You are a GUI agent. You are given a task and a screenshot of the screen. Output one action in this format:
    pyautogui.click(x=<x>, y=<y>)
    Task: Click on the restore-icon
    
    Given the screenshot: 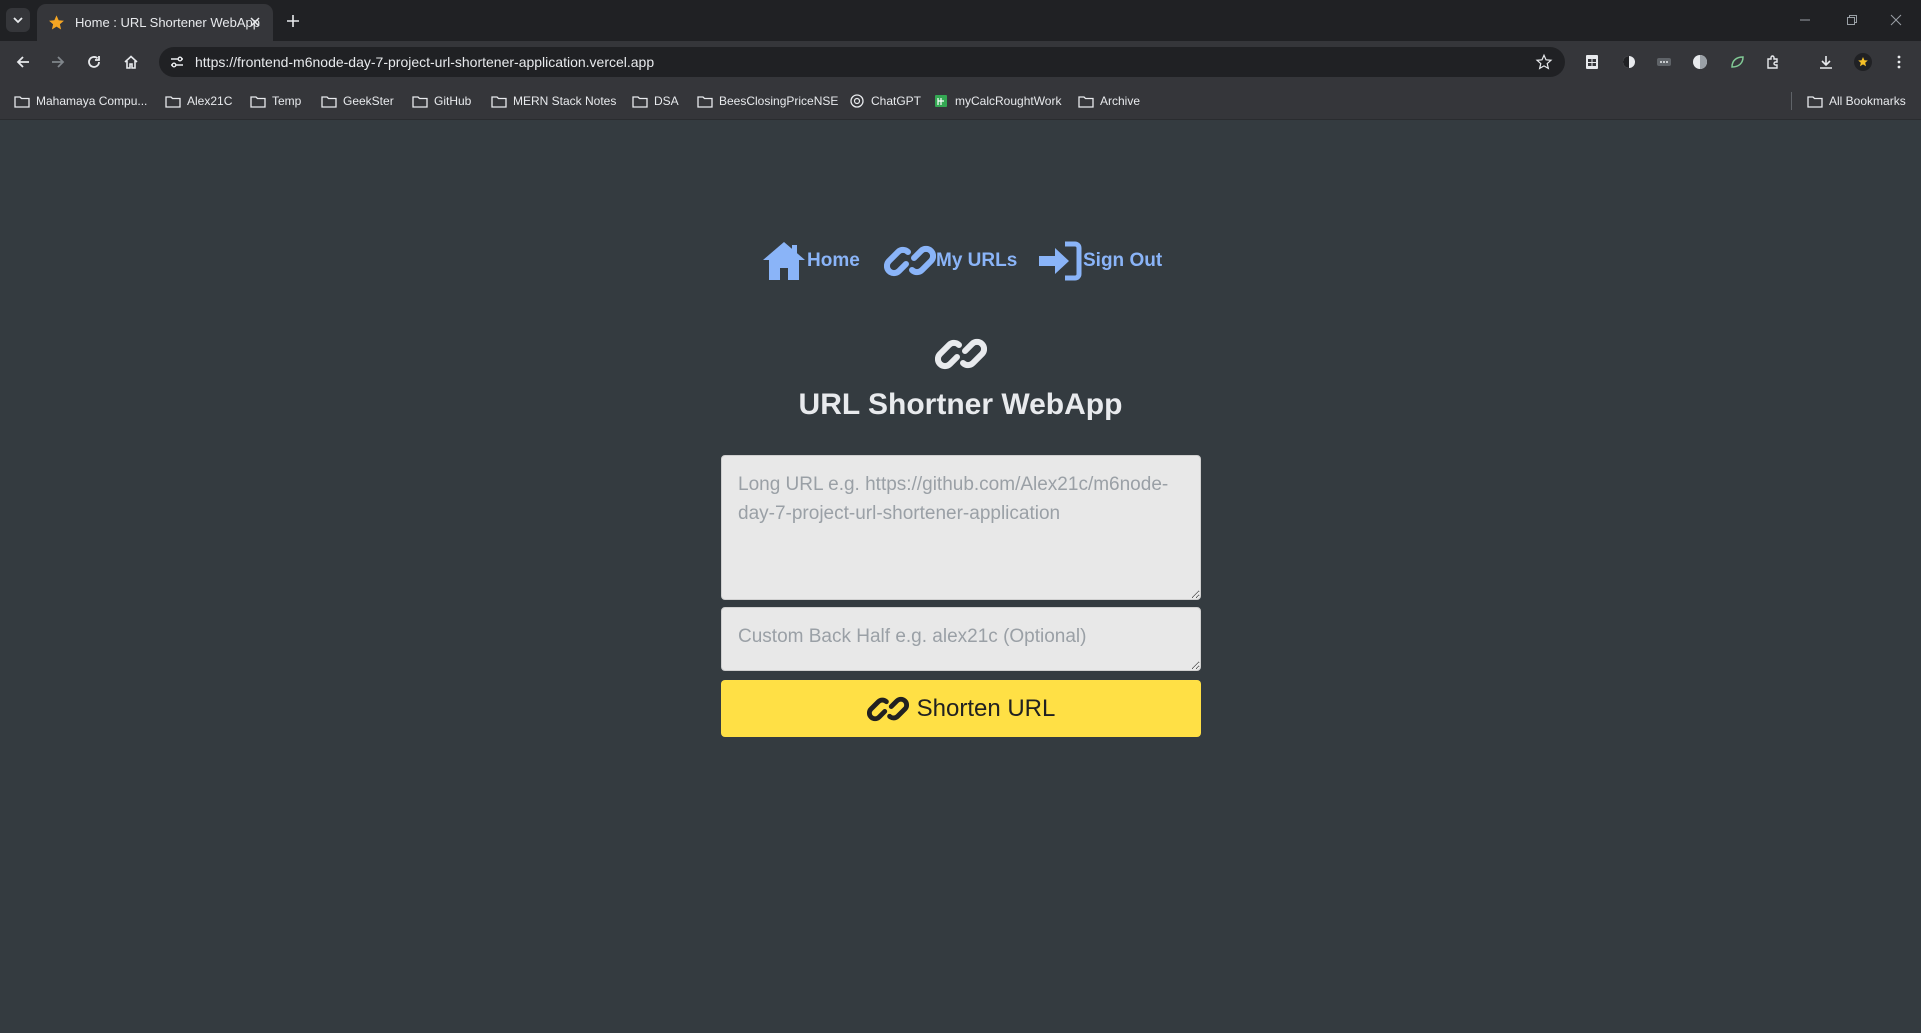 What is the action you would take?
    pyautogui.click(x=1852, y=20)
    